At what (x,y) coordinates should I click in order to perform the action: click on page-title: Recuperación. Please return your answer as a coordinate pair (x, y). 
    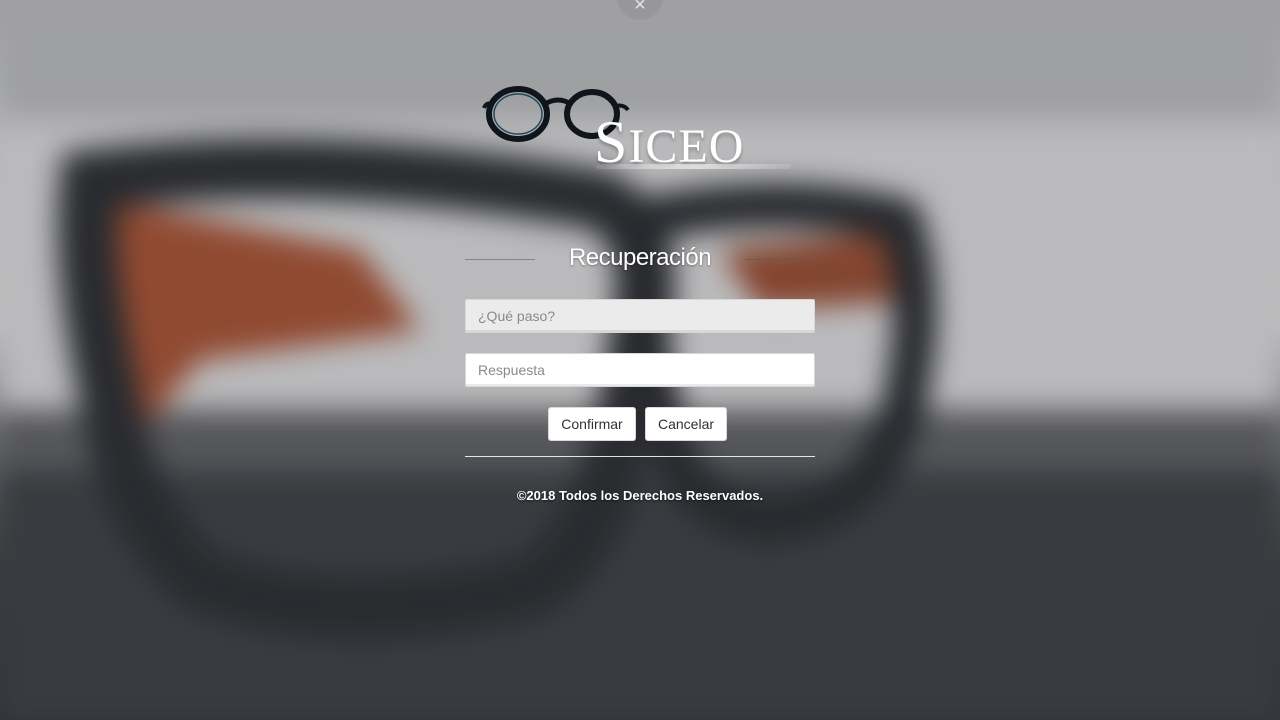
    Looking at the image, I should click on (640, 257).